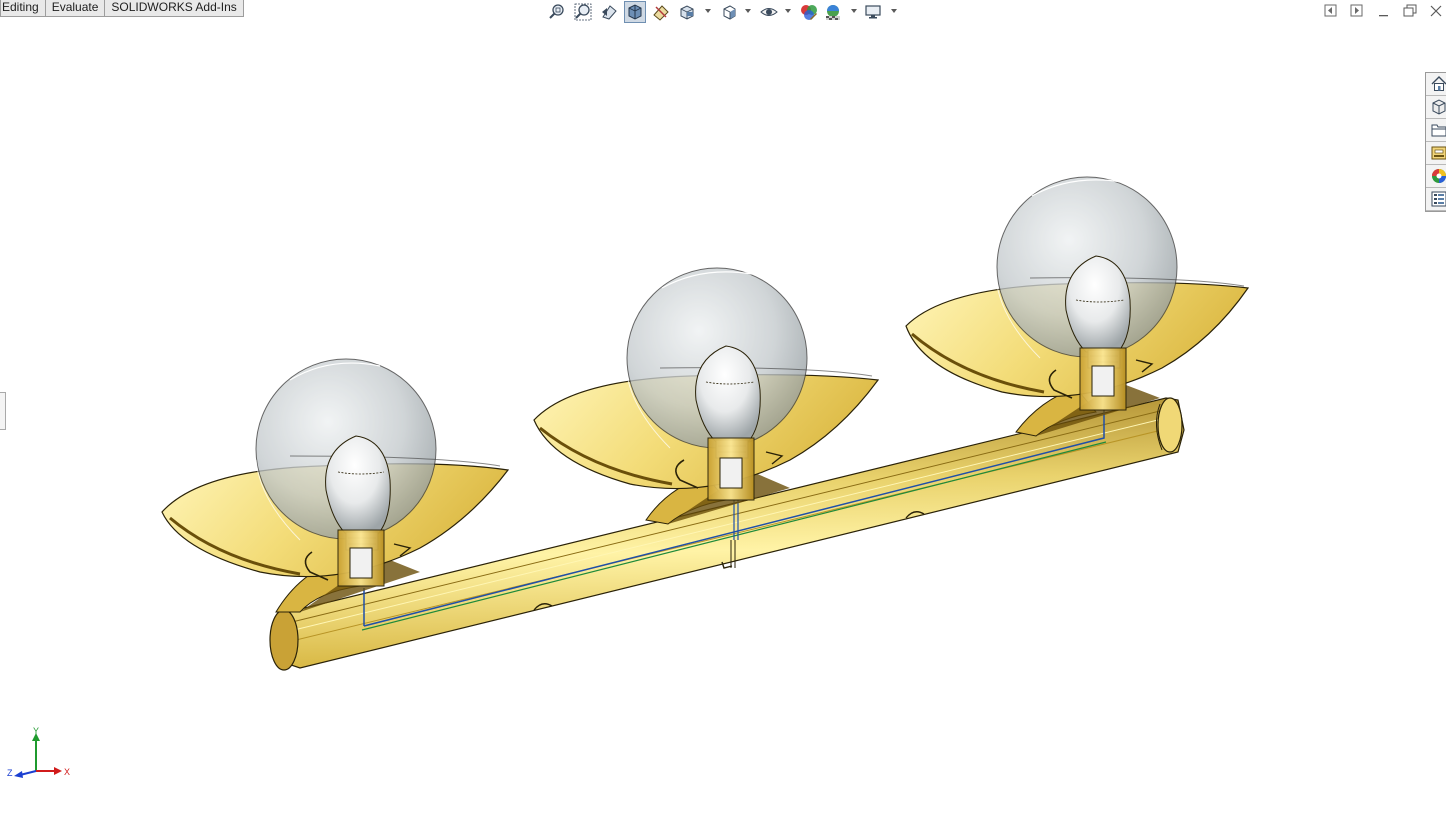  I want to click on light-fixture-right, so click(1077, 306).